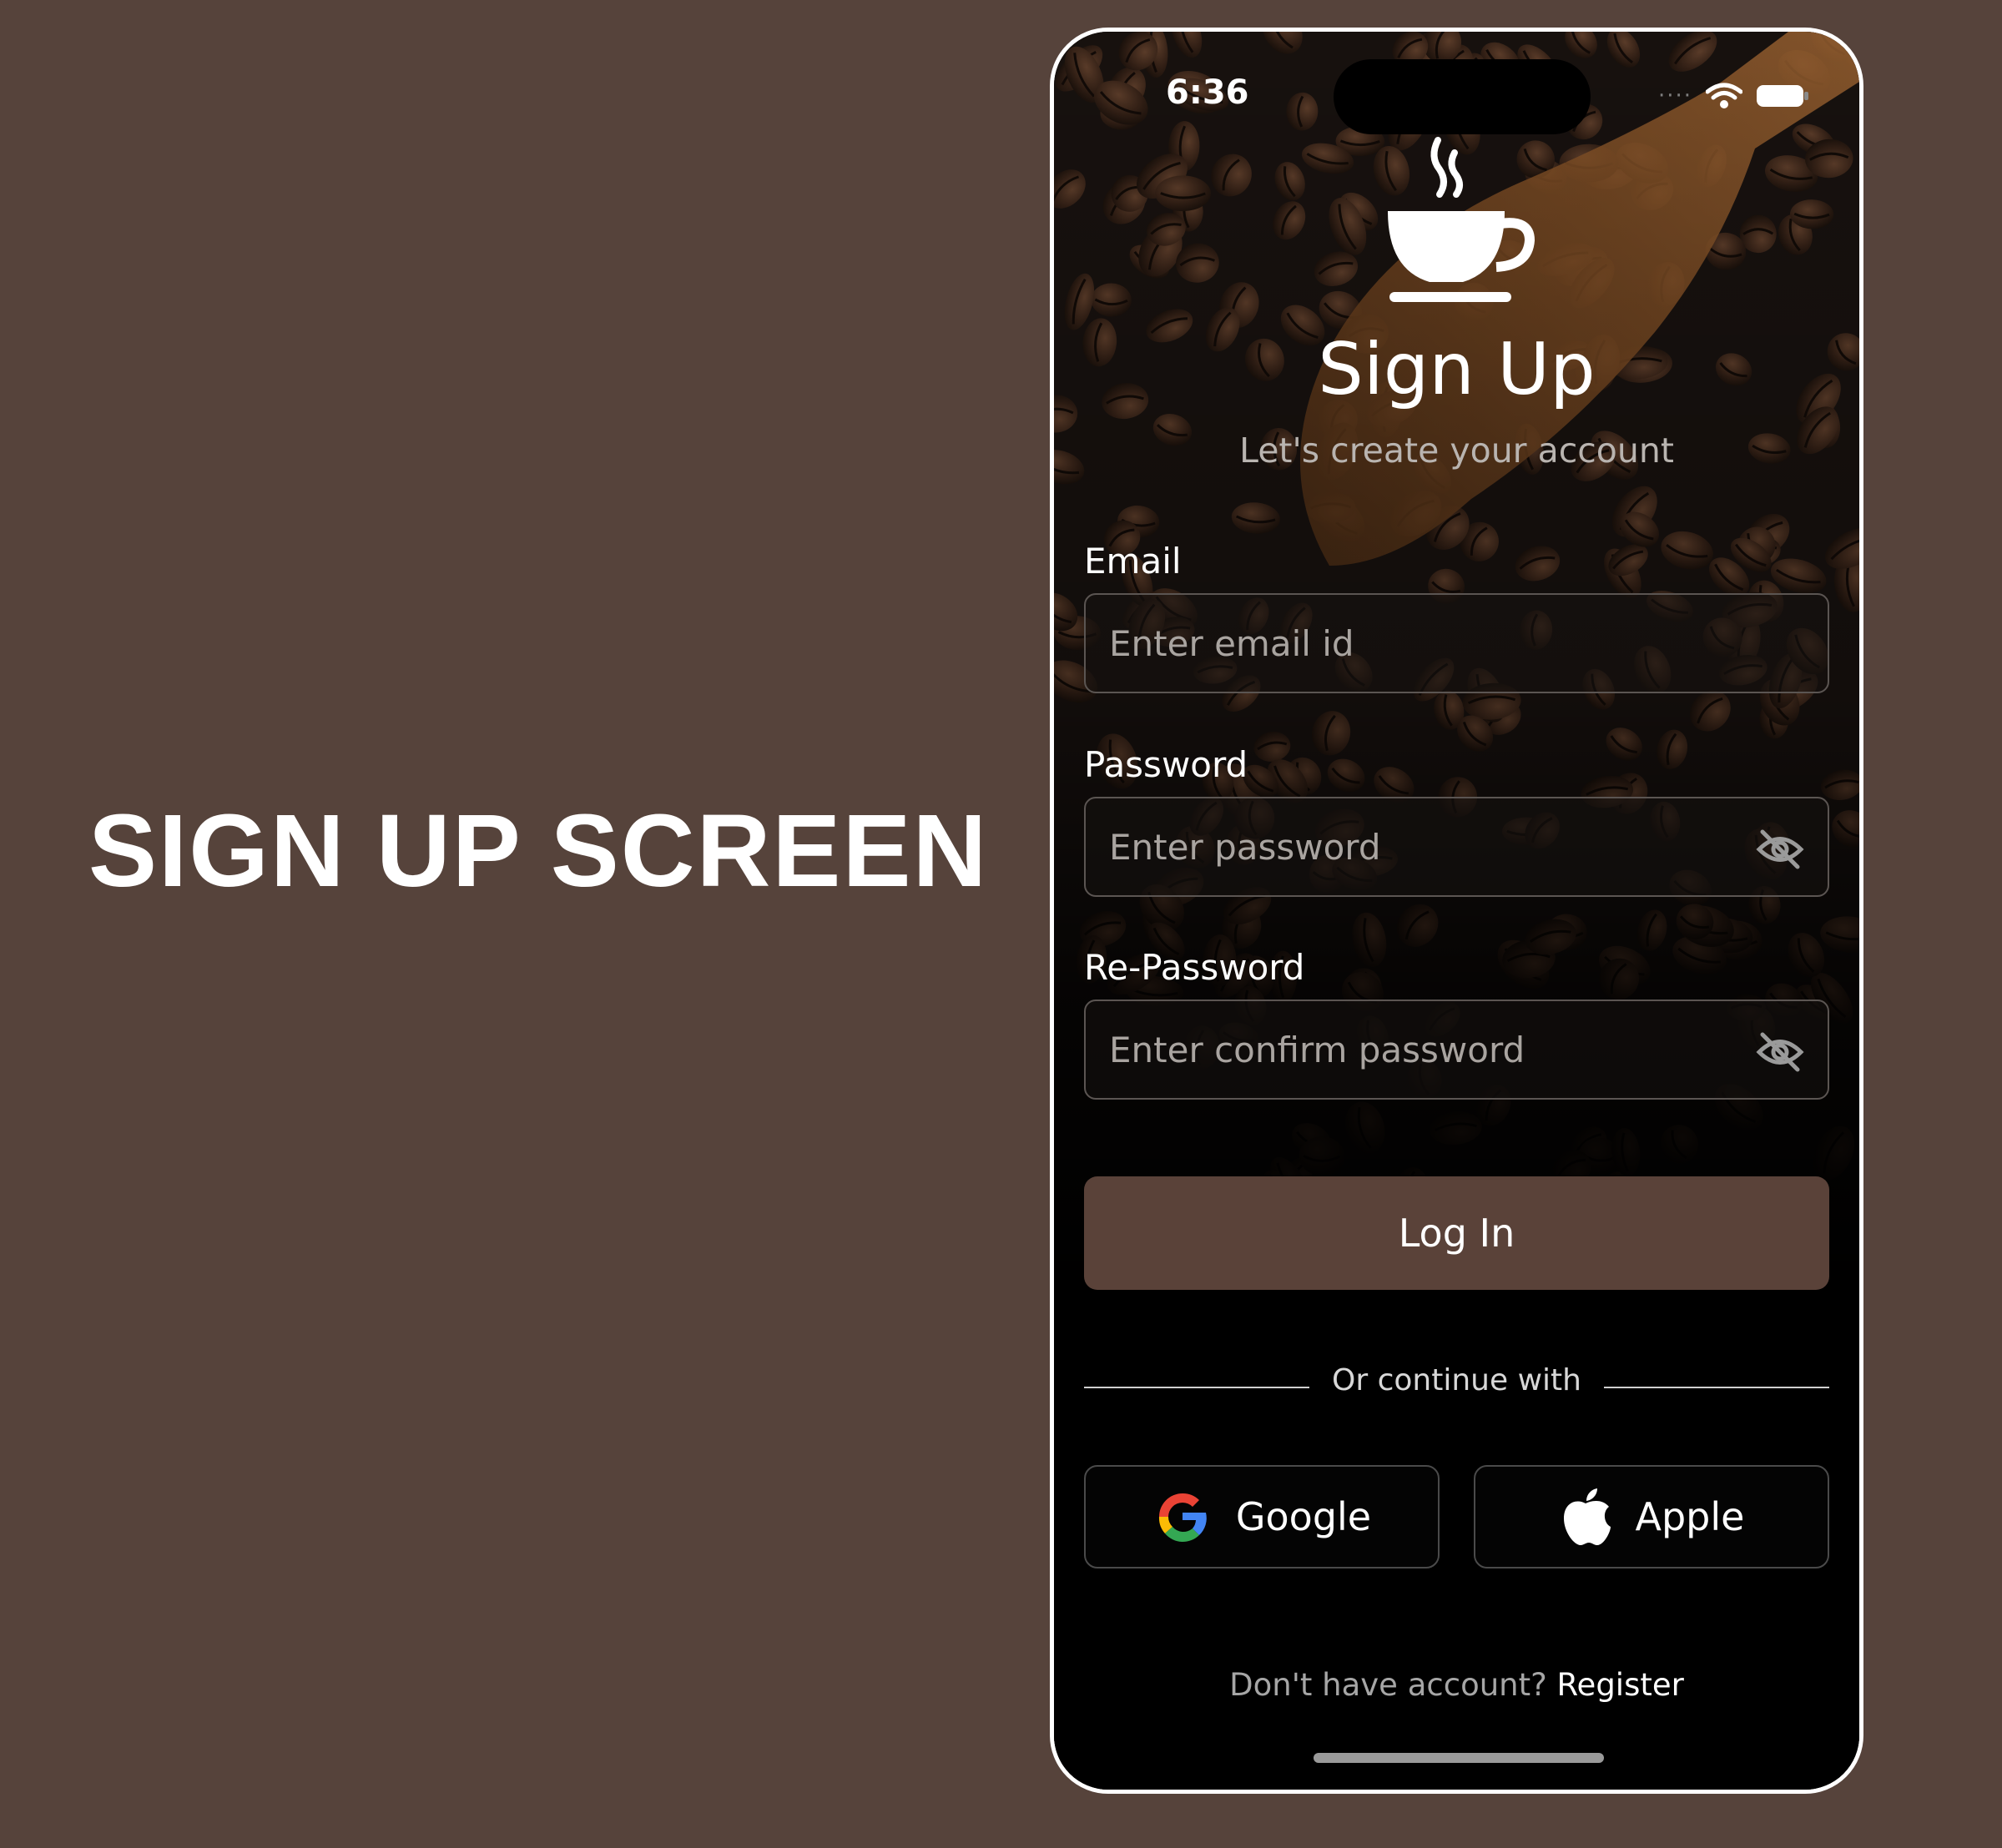 Image resolution: width=2002 pixels, height=1848 pixels. What do you see at coordinates (1459, 1758) in the screenshot?
I see `home-indicator` at bounding box center [1459, 1758].